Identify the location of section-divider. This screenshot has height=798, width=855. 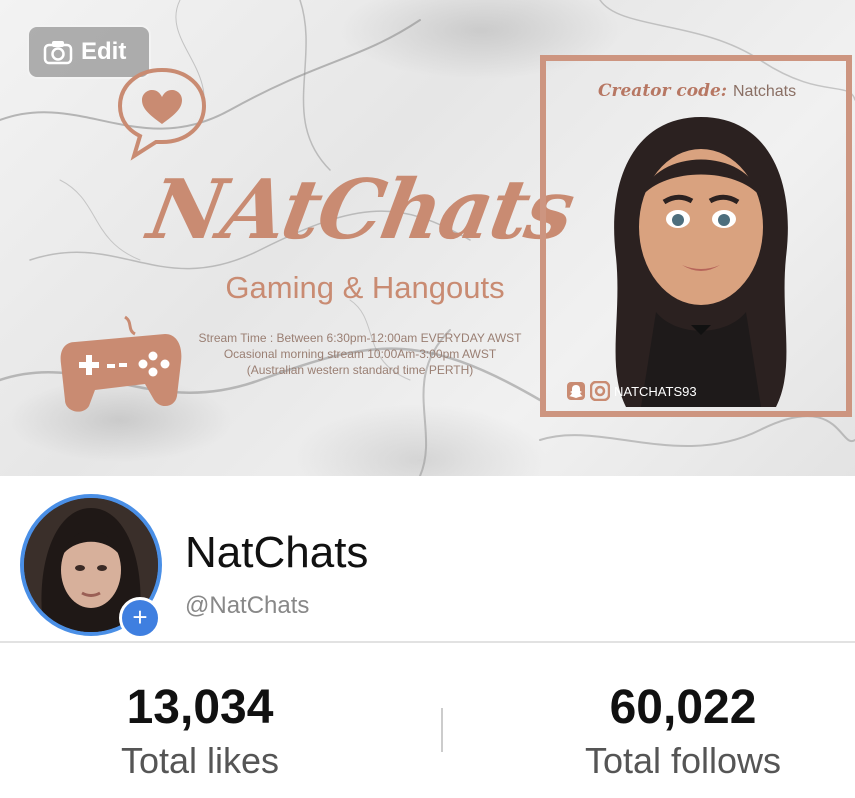
(427, 642).